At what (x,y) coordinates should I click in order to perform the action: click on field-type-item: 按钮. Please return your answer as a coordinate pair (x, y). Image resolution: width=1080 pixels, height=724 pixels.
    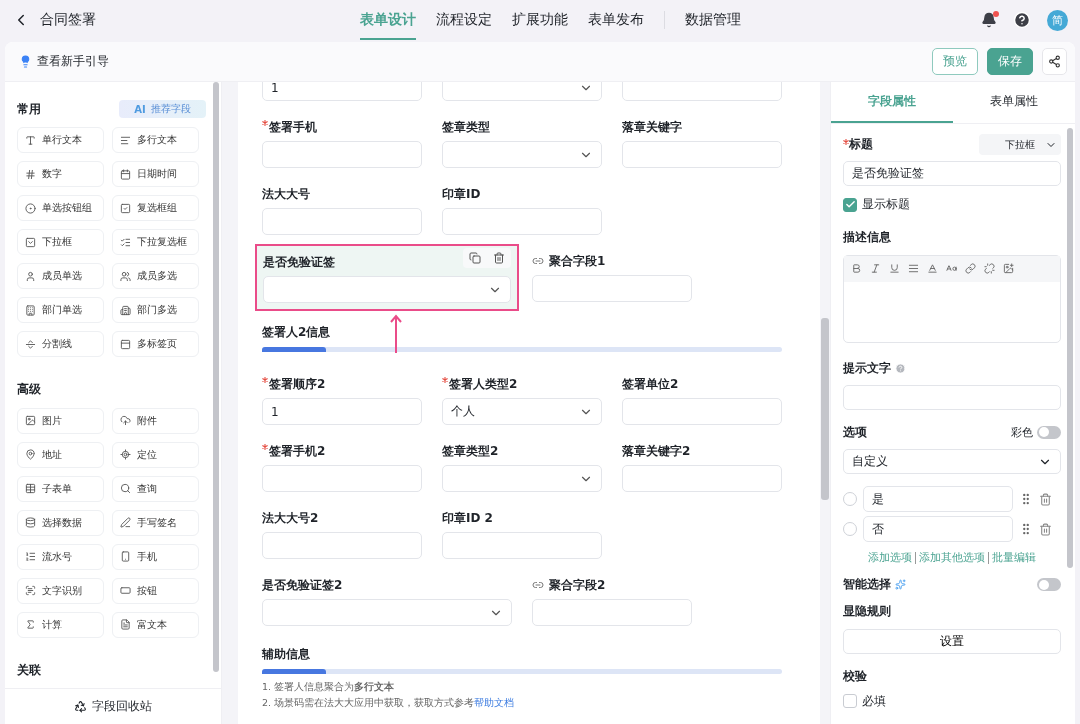
    Looking at the image, I should click on (155, 590).